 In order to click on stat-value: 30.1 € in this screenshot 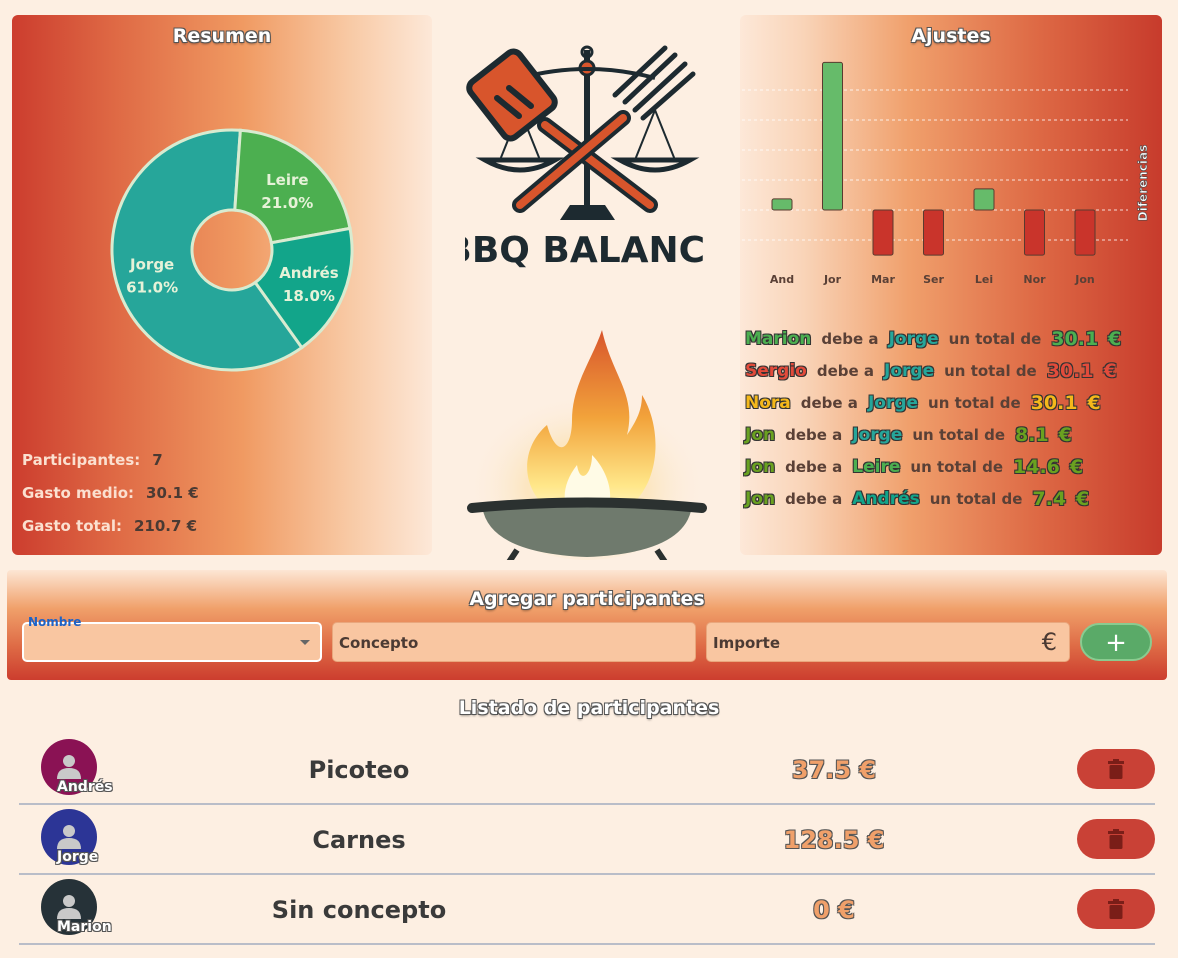, I will do `click(172, 492)`.